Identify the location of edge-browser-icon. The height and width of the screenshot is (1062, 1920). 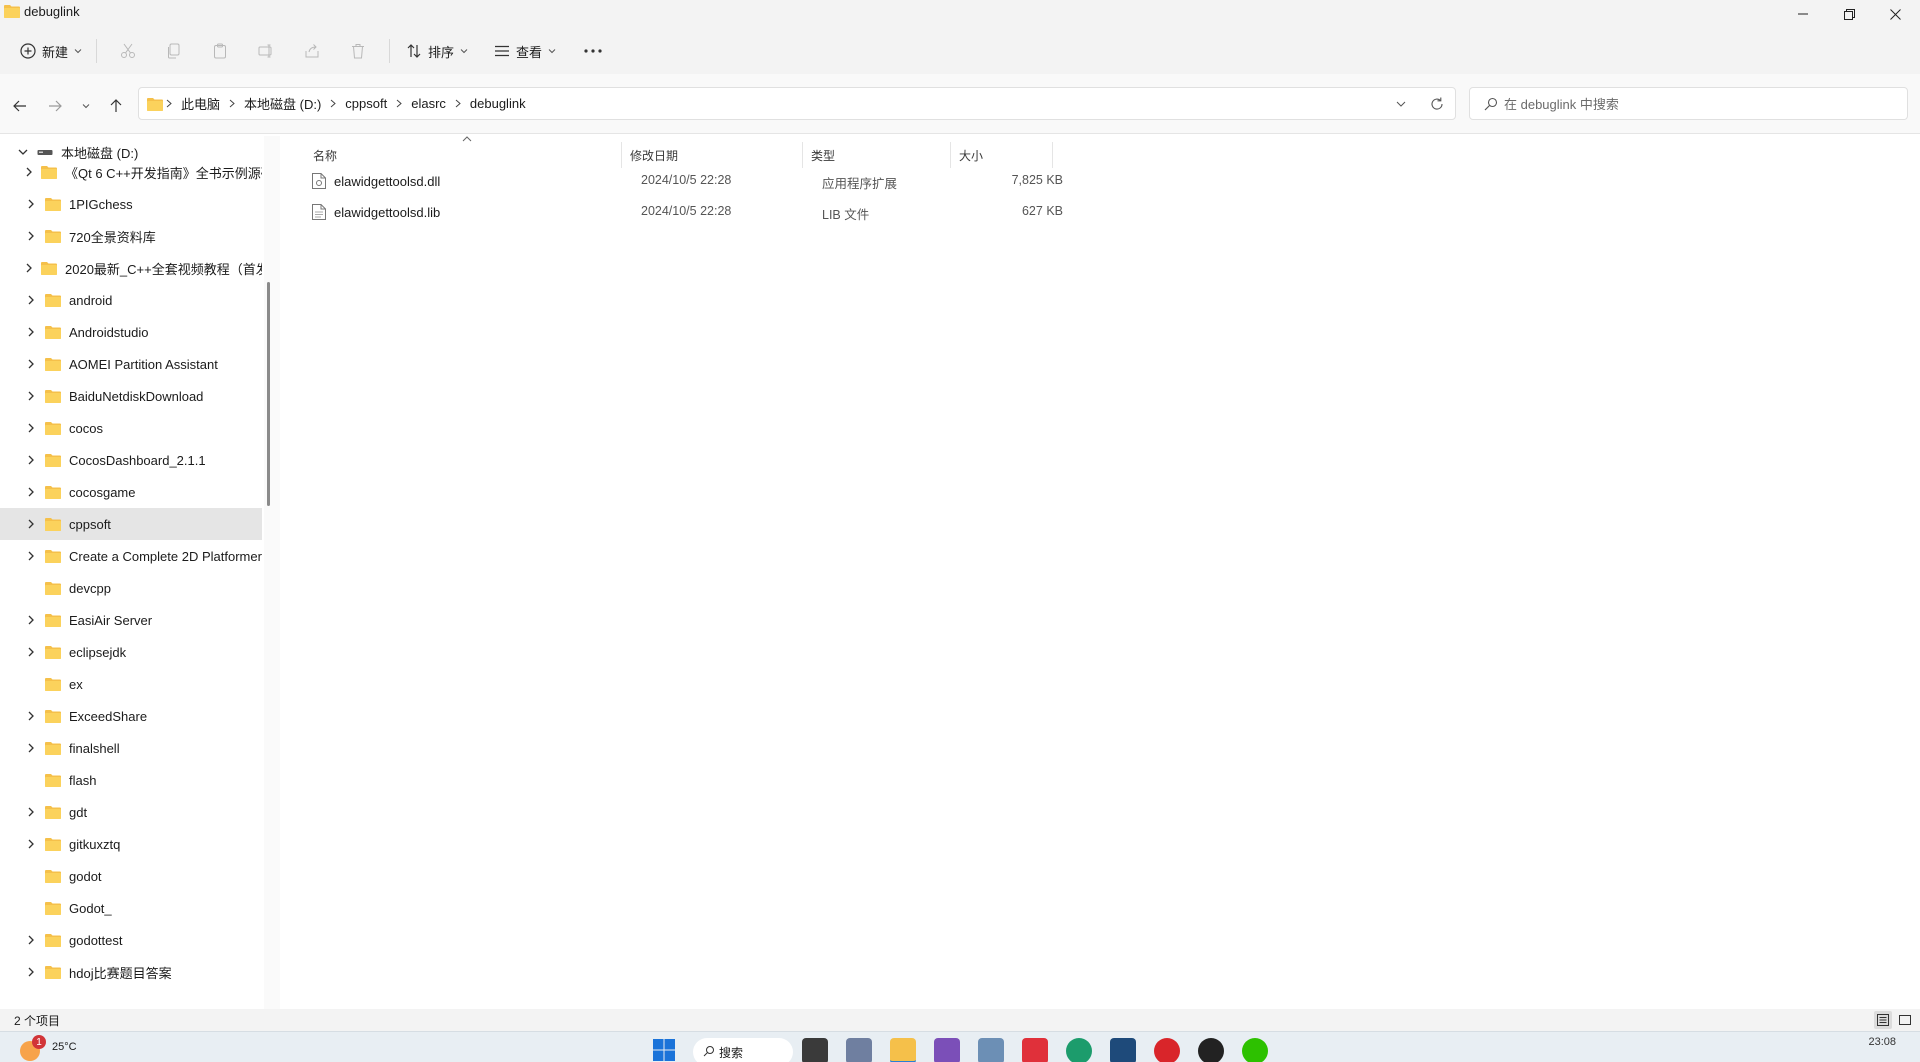
(1079, 1050).